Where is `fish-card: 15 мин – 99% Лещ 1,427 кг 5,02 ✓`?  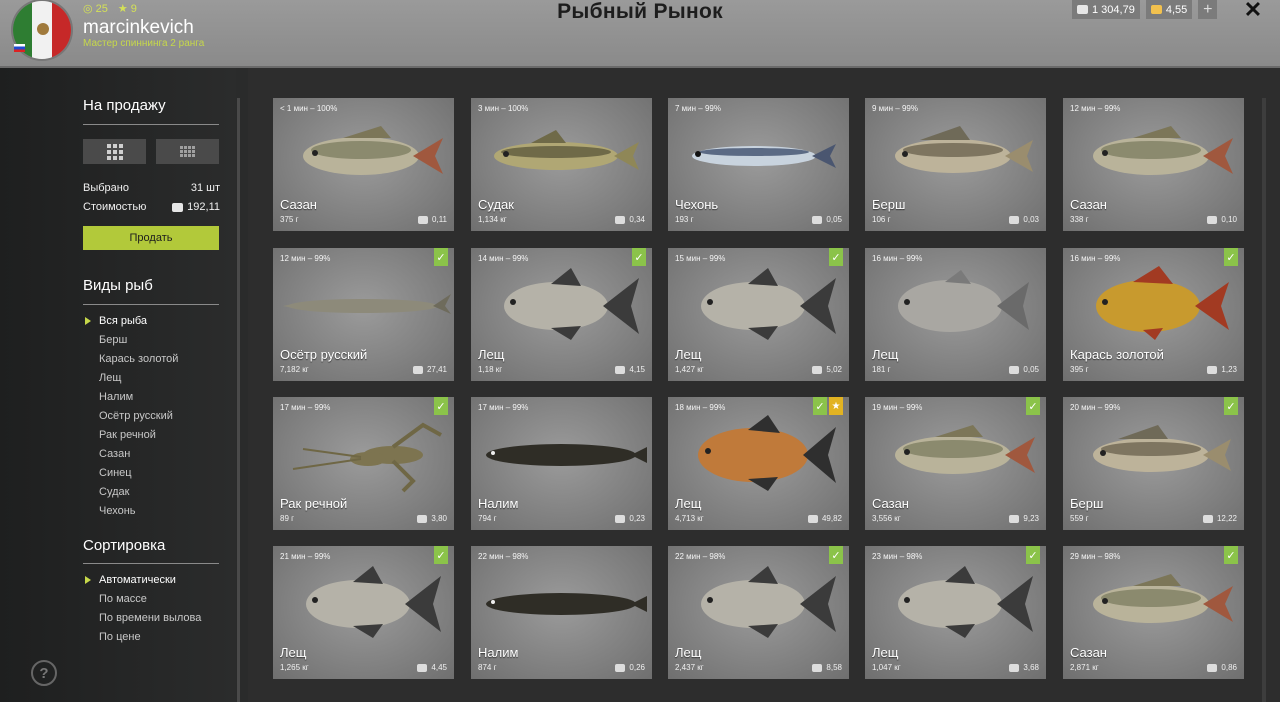 fish-card: 15 мин – 99% Лещ 1,427 кг 5,02 ✓ is located at coordinates (758, 314).